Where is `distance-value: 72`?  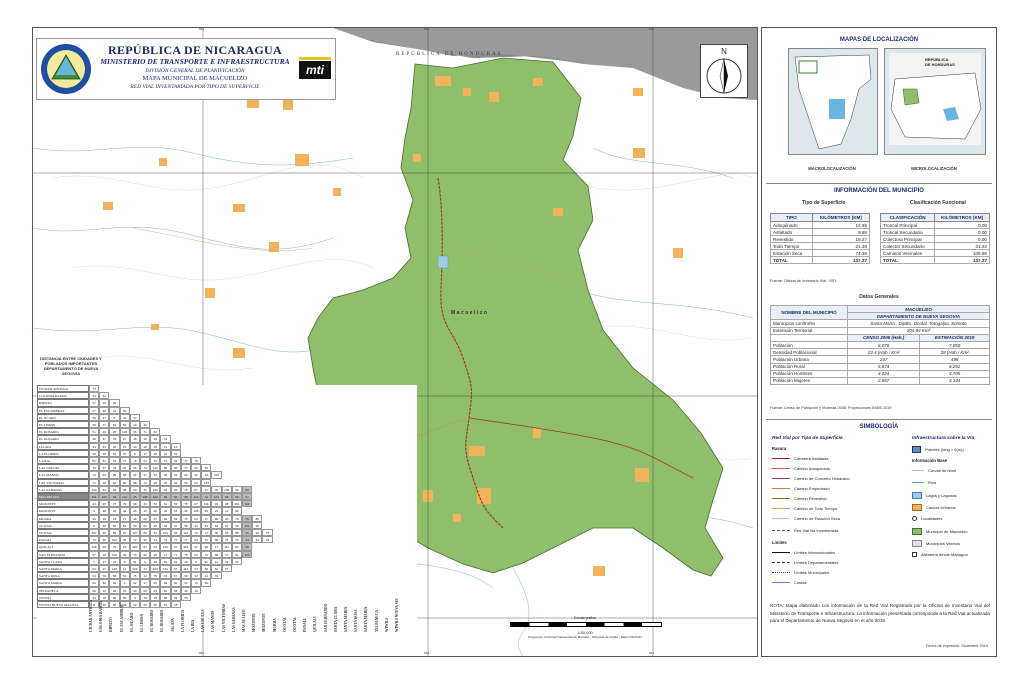
distance-value: 72 is located at coordinates (206, 540).